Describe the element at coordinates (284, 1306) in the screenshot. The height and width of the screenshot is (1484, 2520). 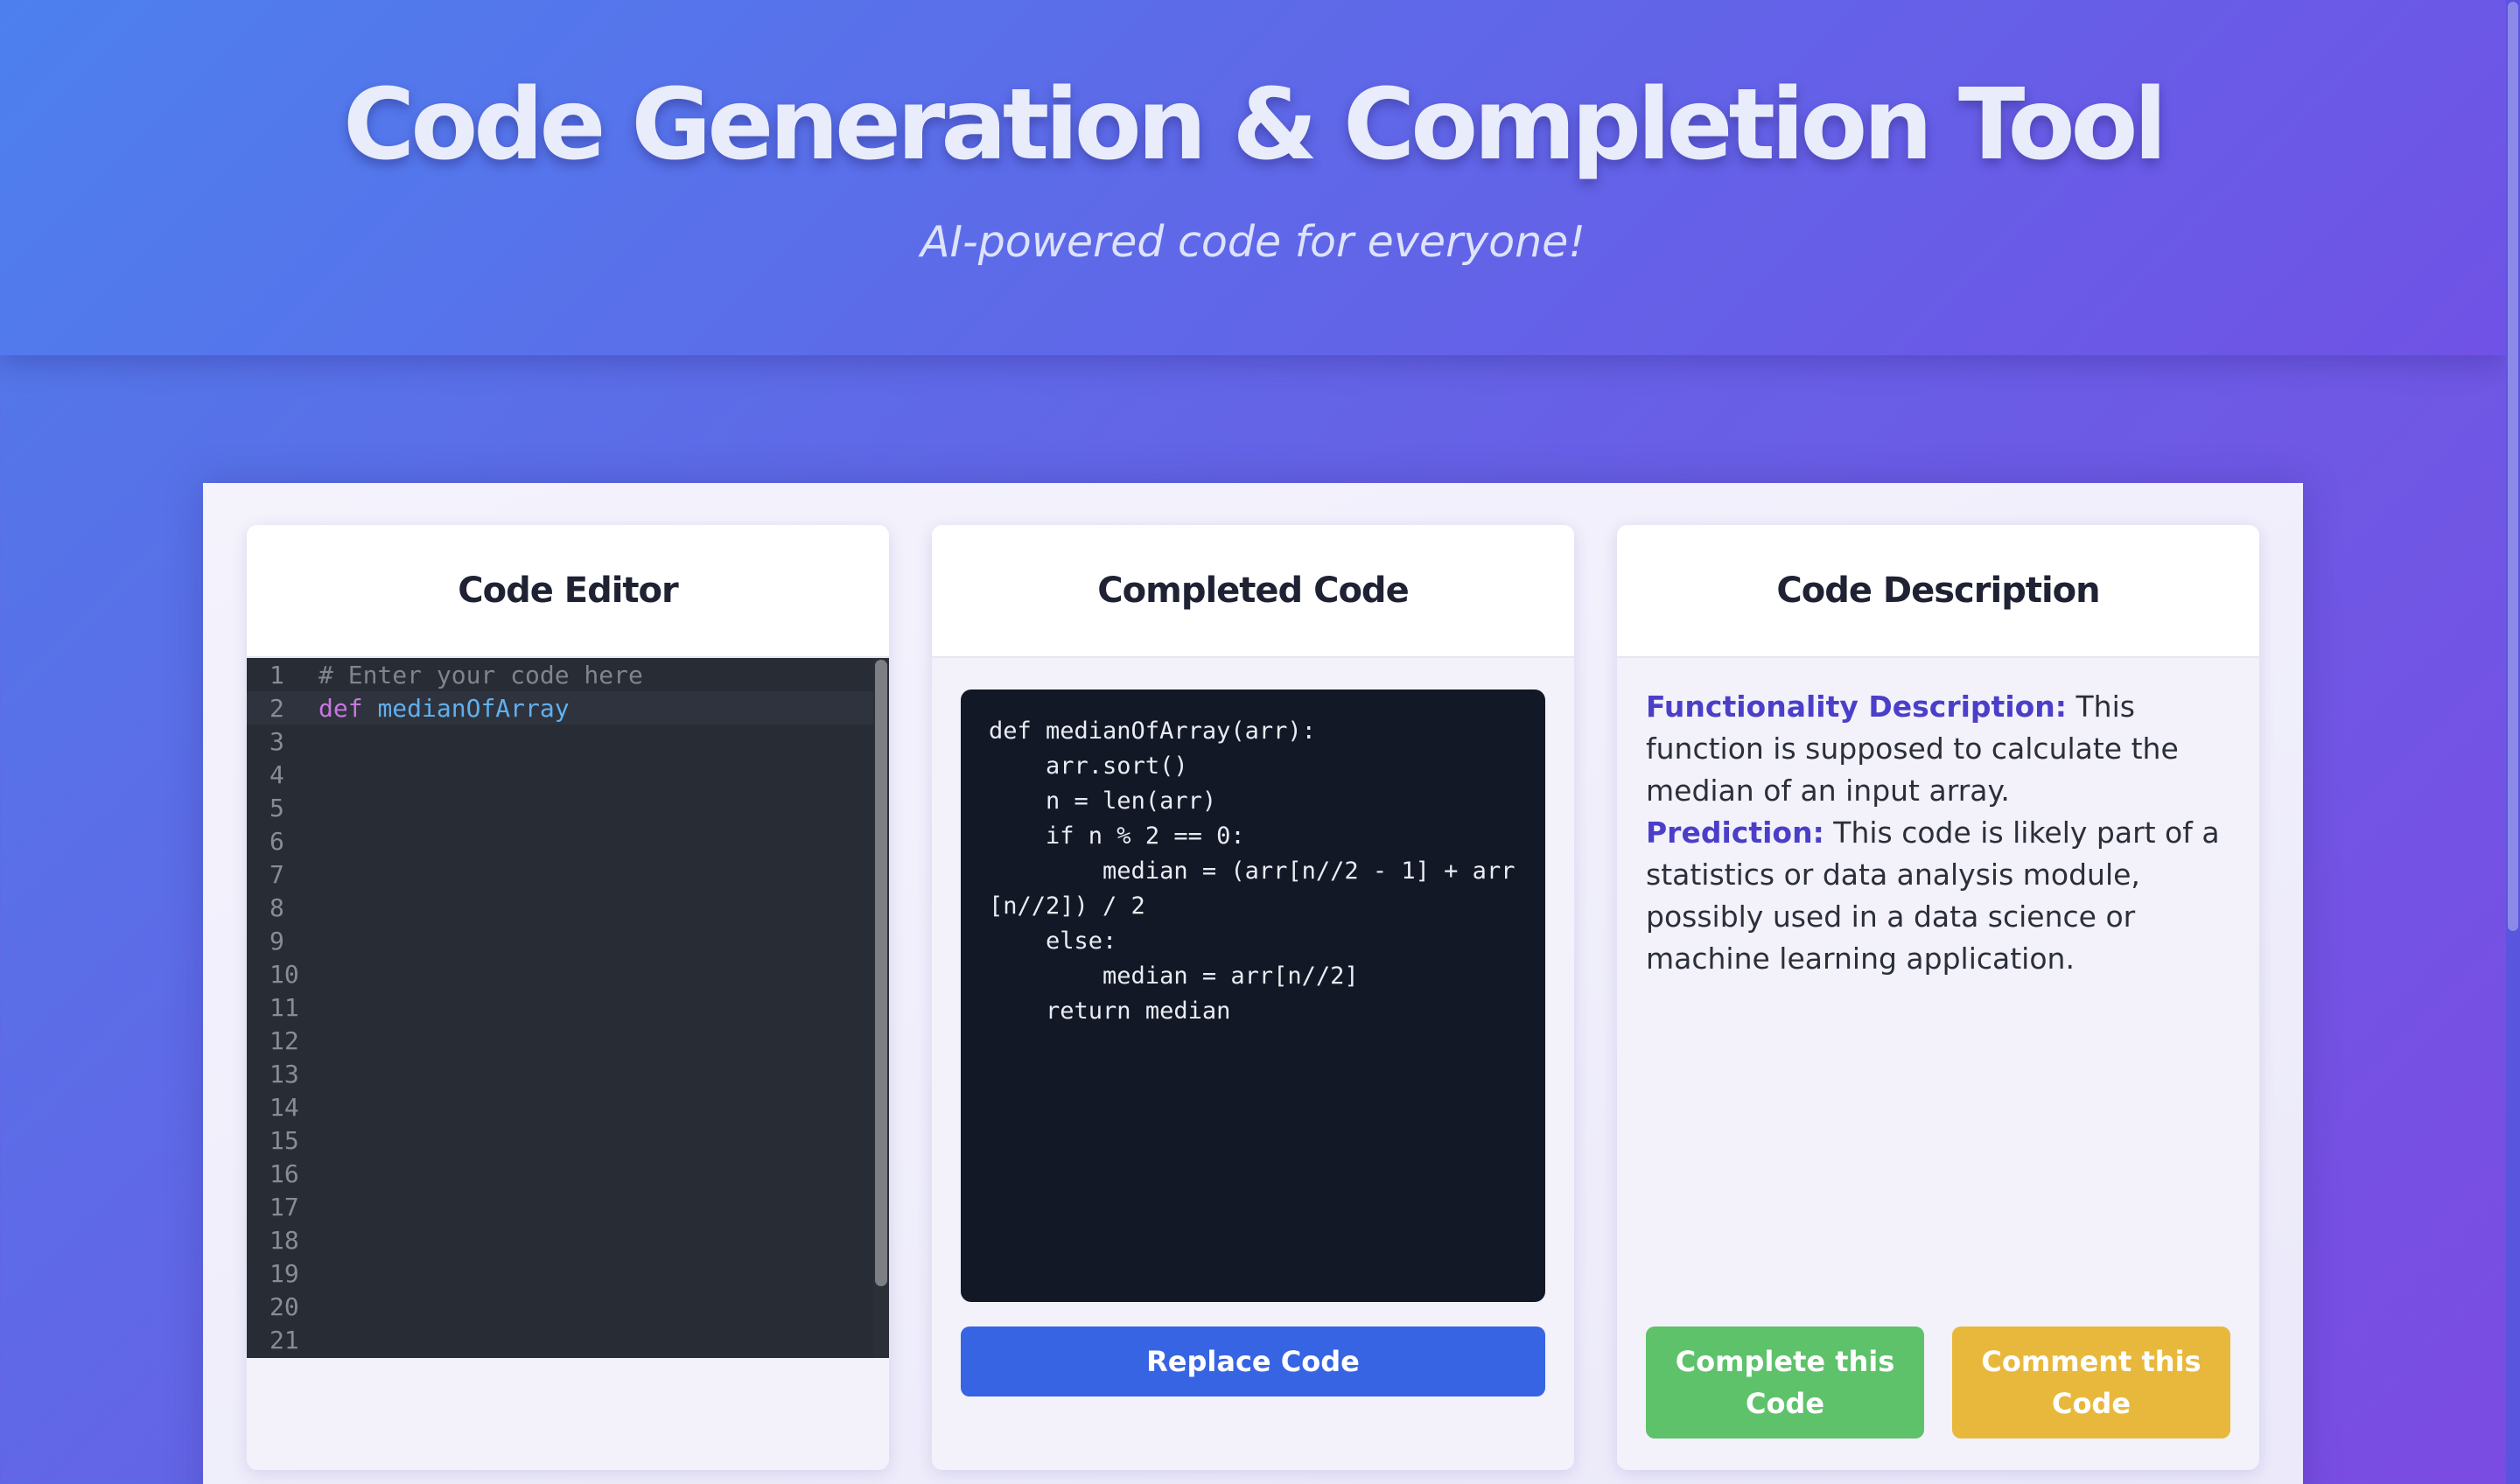
I see `line-number: 20` at that location.